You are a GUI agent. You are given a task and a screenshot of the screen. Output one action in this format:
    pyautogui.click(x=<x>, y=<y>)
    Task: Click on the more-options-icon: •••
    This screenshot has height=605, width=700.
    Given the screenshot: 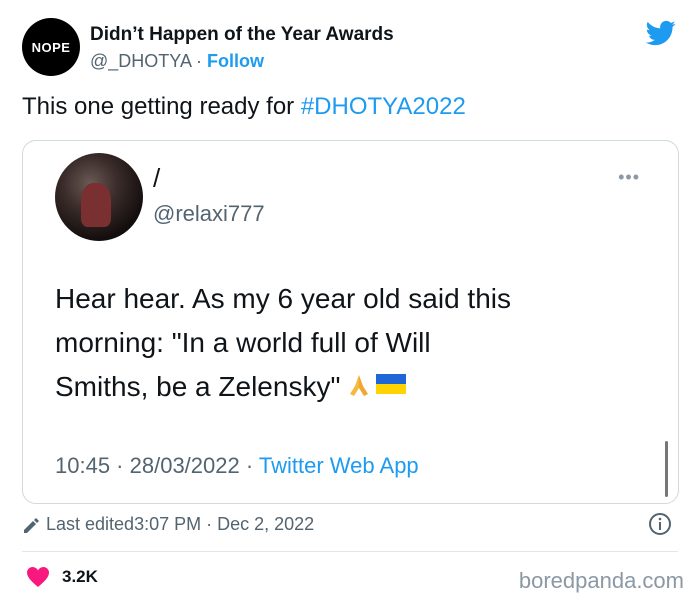 What is the action you would take?
    pyautogui.click(x=629, y=177)
    